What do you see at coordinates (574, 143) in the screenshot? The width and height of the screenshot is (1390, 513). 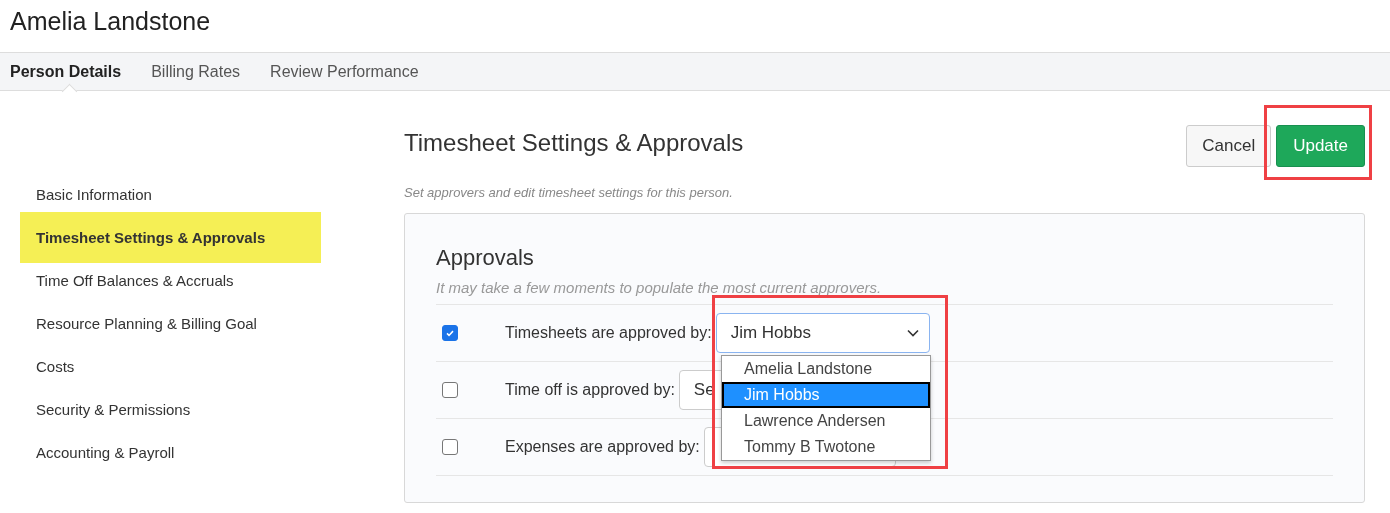 I see `section-title: Timesheet Settings & Approvals` at bounding box center [574, 143].